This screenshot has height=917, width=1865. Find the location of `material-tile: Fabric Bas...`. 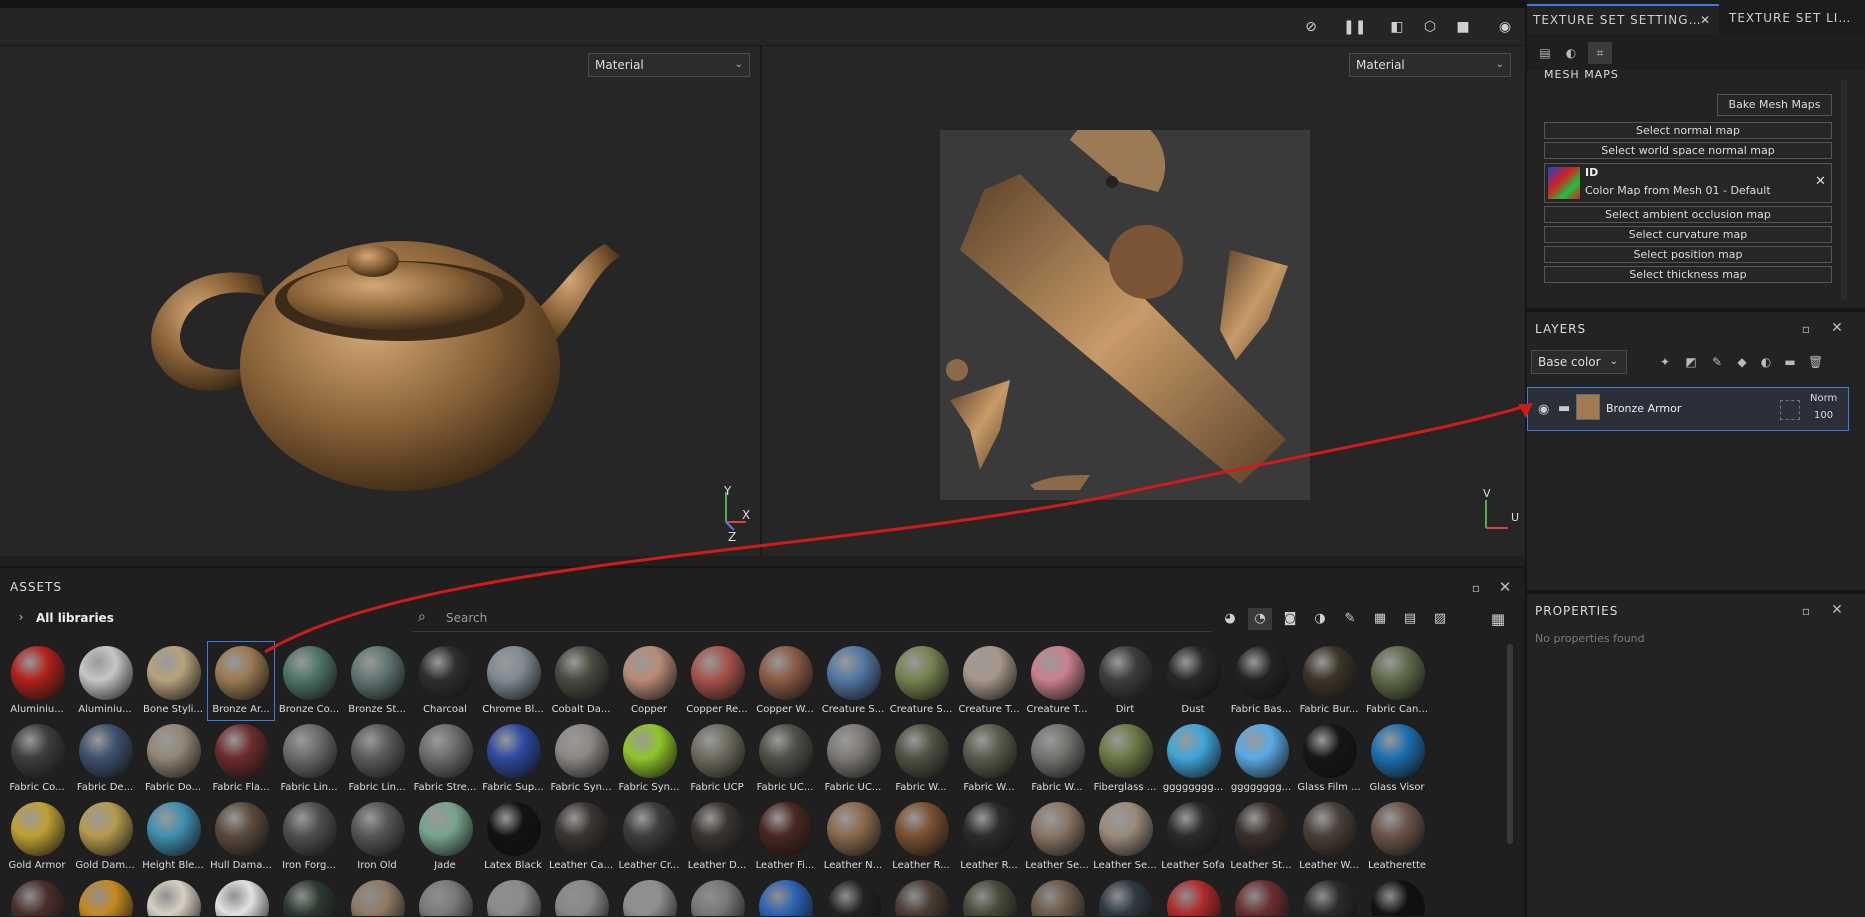

material-tile: Fabric Bas... is located at coordinates (1261, 681).